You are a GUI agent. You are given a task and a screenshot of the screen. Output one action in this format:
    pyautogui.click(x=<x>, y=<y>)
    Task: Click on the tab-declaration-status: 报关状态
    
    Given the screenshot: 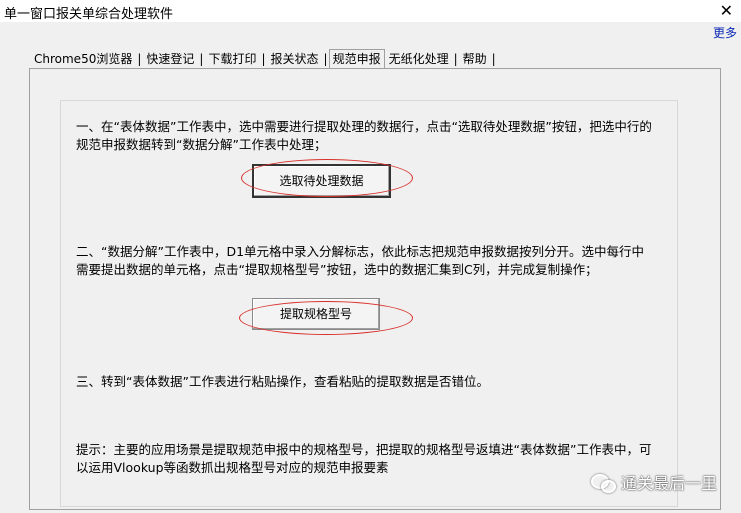 What is the action you would take?
    pyautogui.click(x=295, y=59)
    